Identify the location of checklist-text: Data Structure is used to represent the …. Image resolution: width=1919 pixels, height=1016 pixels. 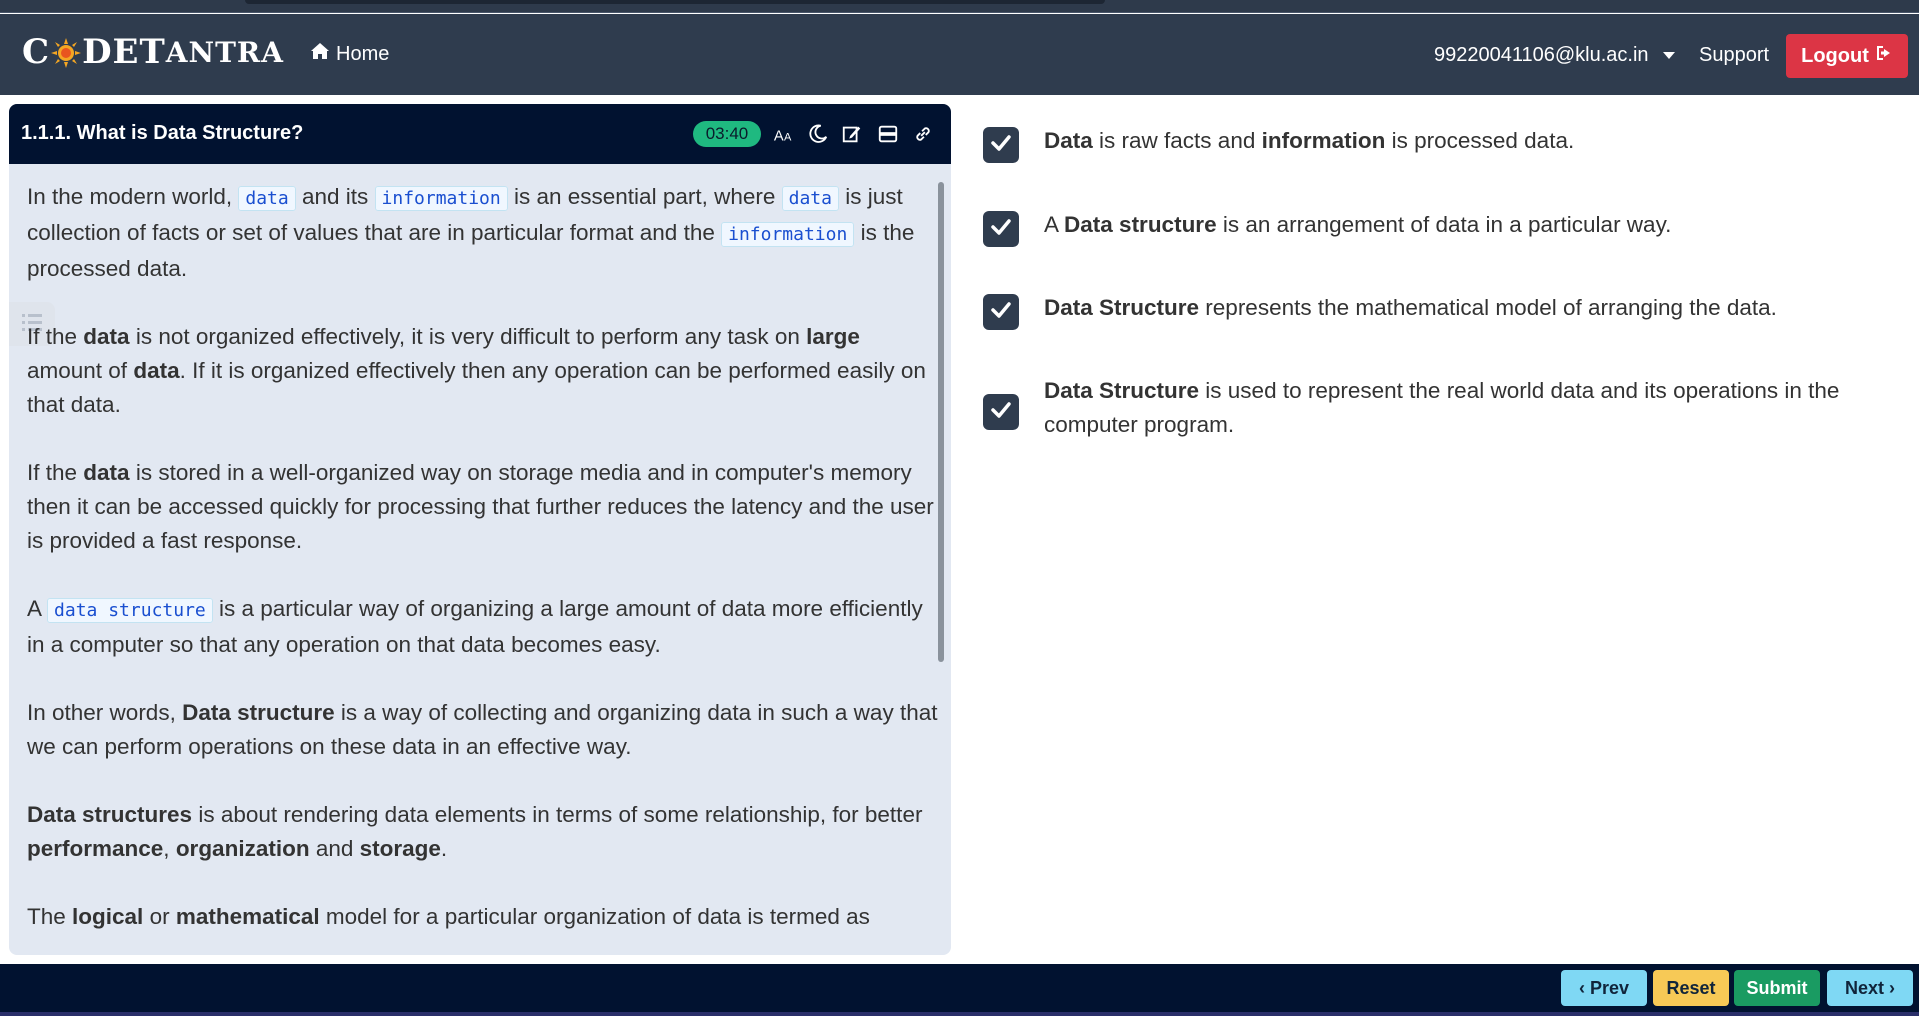
(1442, 407).